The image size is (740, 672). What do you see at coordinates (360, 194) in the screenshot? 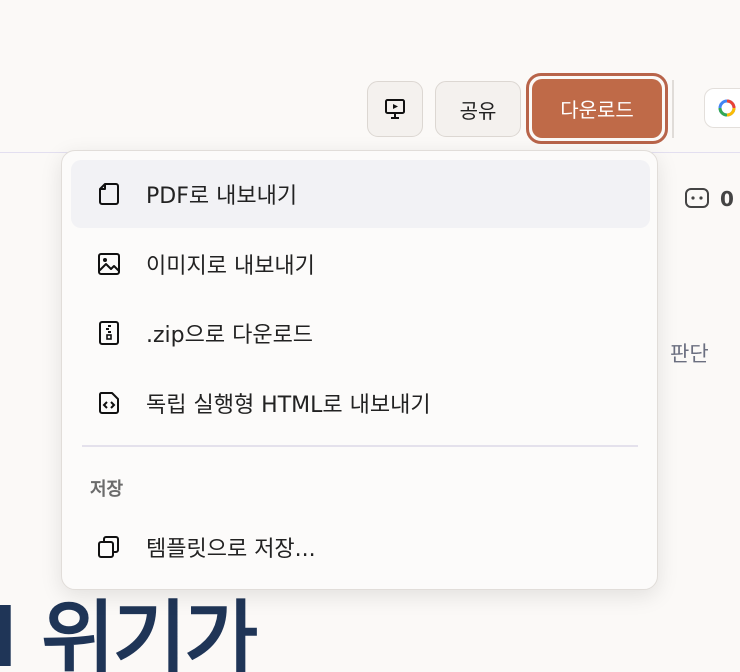
I see `menu-item-export-pdf: PDF로 내보내기` at bounding box center [360, 194].